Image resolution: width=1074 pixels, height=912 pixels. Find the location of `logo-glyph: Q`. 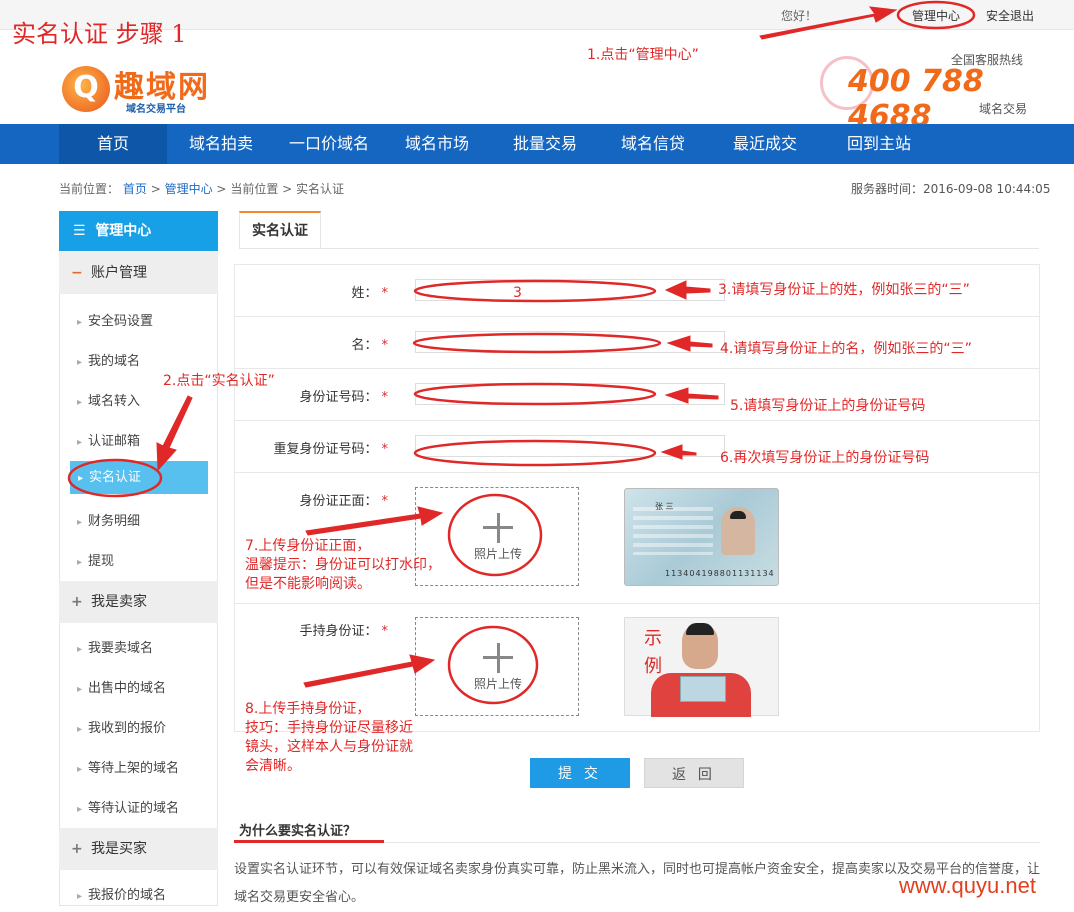

logo-glyph: Q is located at coordinates (86, 87).